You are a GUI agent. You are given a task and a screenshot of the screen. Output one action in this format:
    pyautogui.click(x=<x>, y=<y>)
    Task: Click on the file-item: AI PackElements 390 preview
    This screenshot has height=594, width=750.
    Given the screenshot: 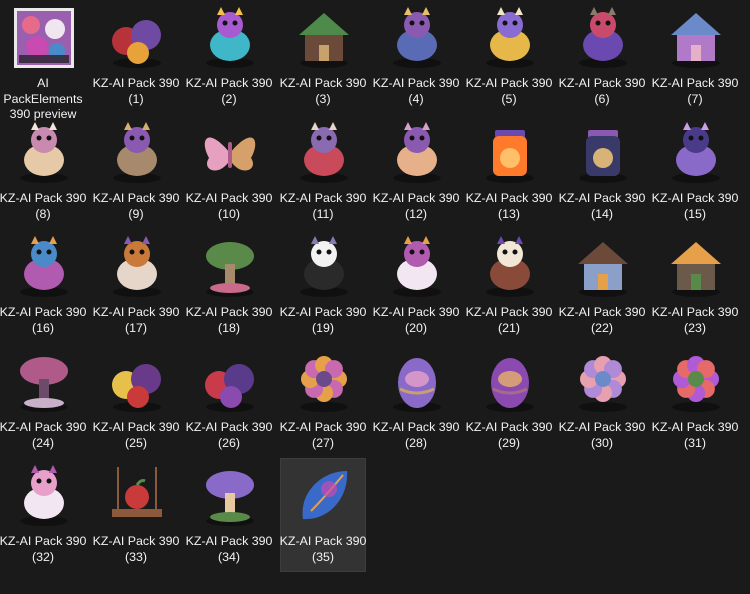 What is the action you would take?
    pyautogui.click(x=43, y=60)
    